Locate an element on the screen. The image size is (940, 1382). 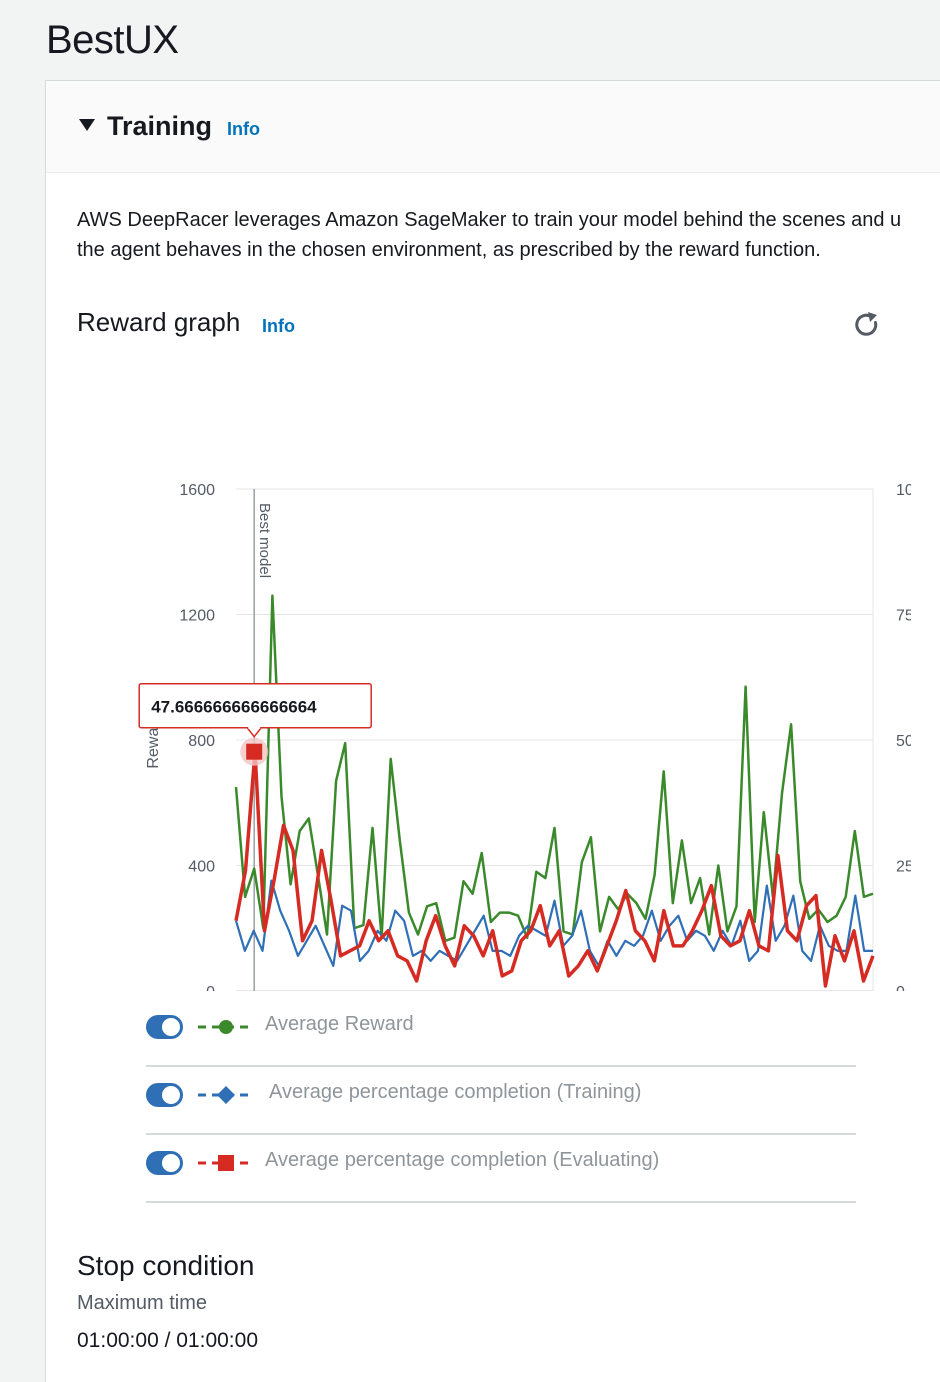
y-left-tick-label: 1600 is located at coordinates (197, 490).